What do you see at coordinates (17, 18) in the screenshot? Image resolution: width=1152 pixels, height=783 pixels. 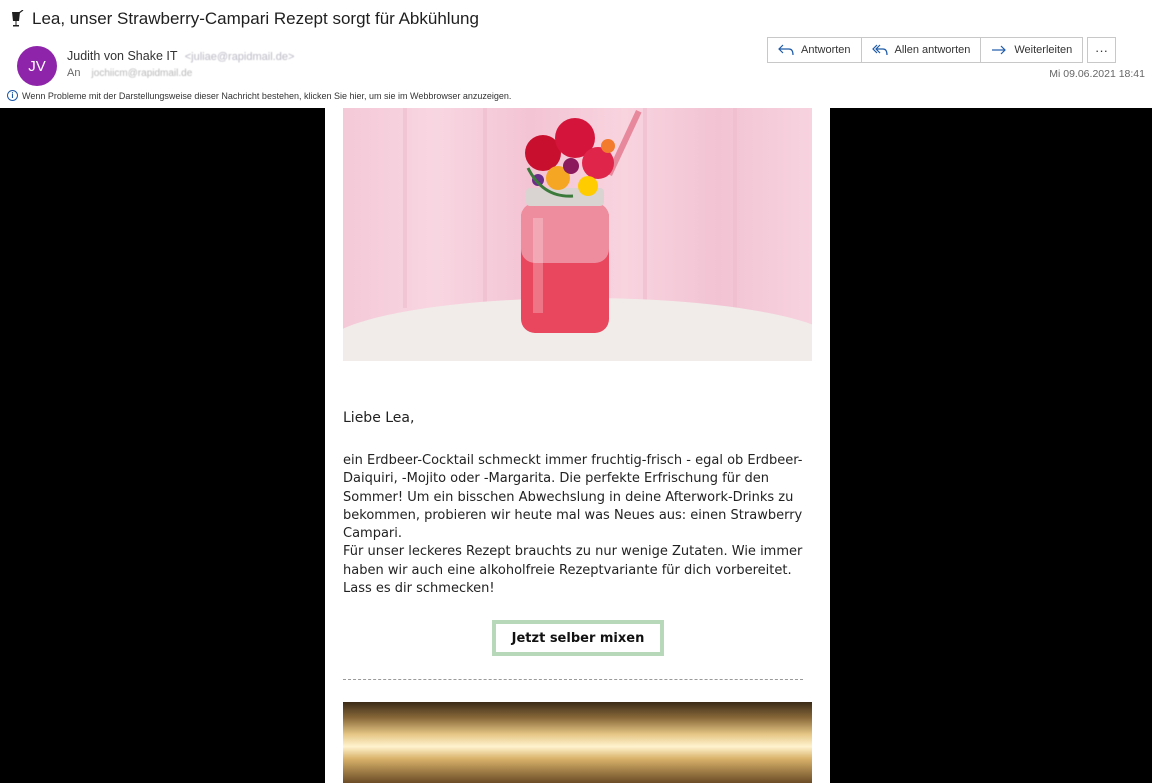 I see `drink-glass-icon` at bounding box center [17, 18].